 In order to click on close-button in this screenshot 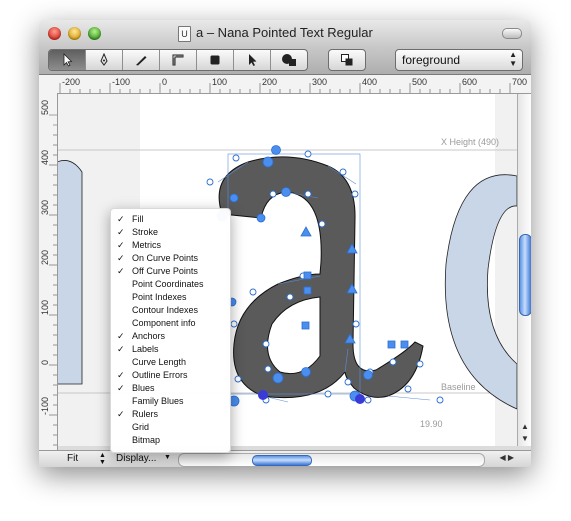, I will do `click(54, 33)`.